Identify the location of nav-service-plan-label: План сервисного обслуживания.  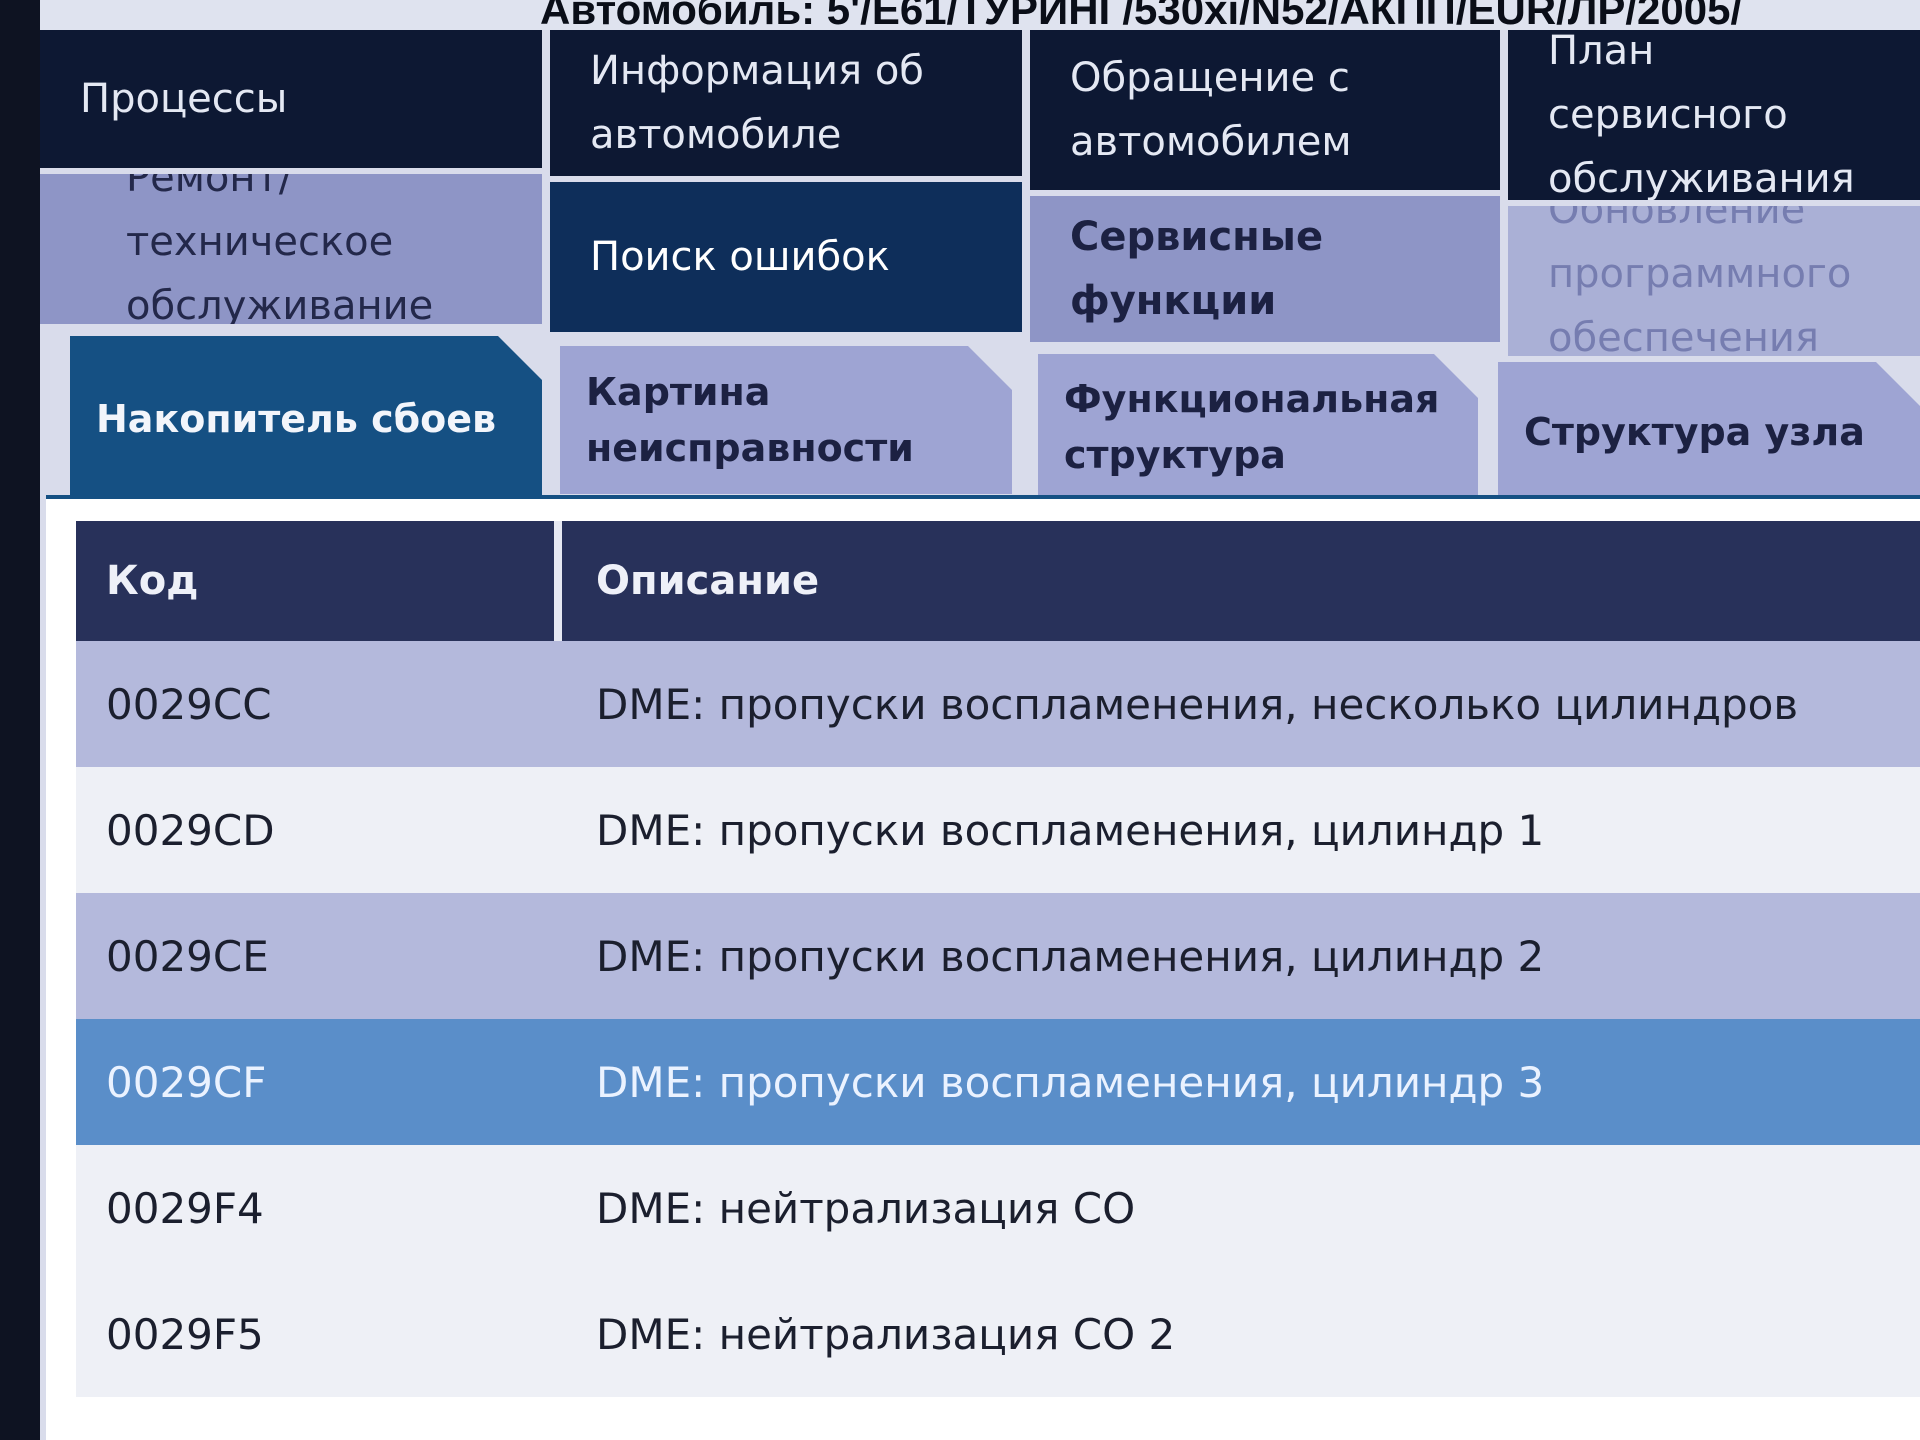
(1701, 115).